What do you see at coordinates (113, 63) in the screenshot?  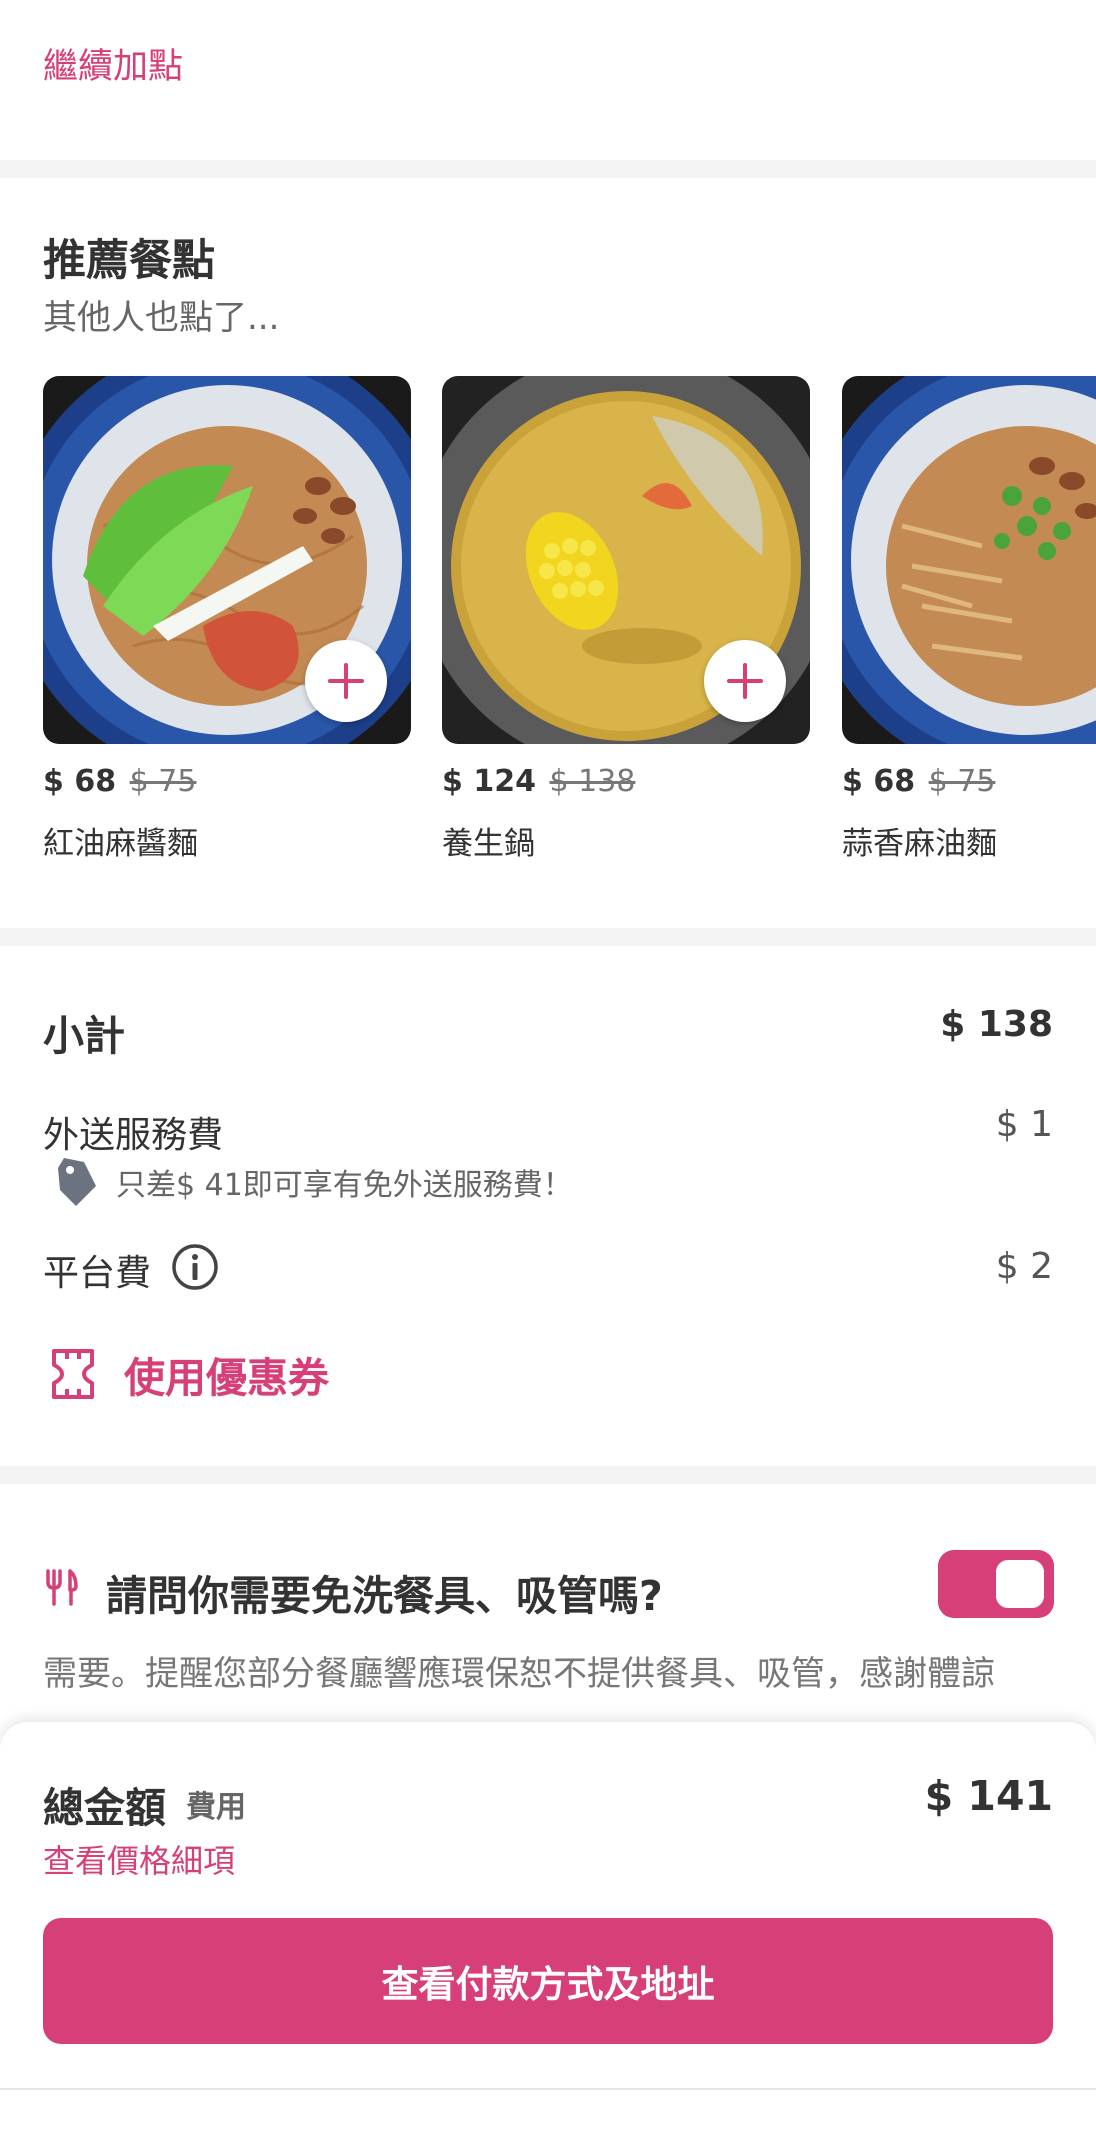 I see `continue-adding-link: 繼續加點` at bounding box center [113, 63].